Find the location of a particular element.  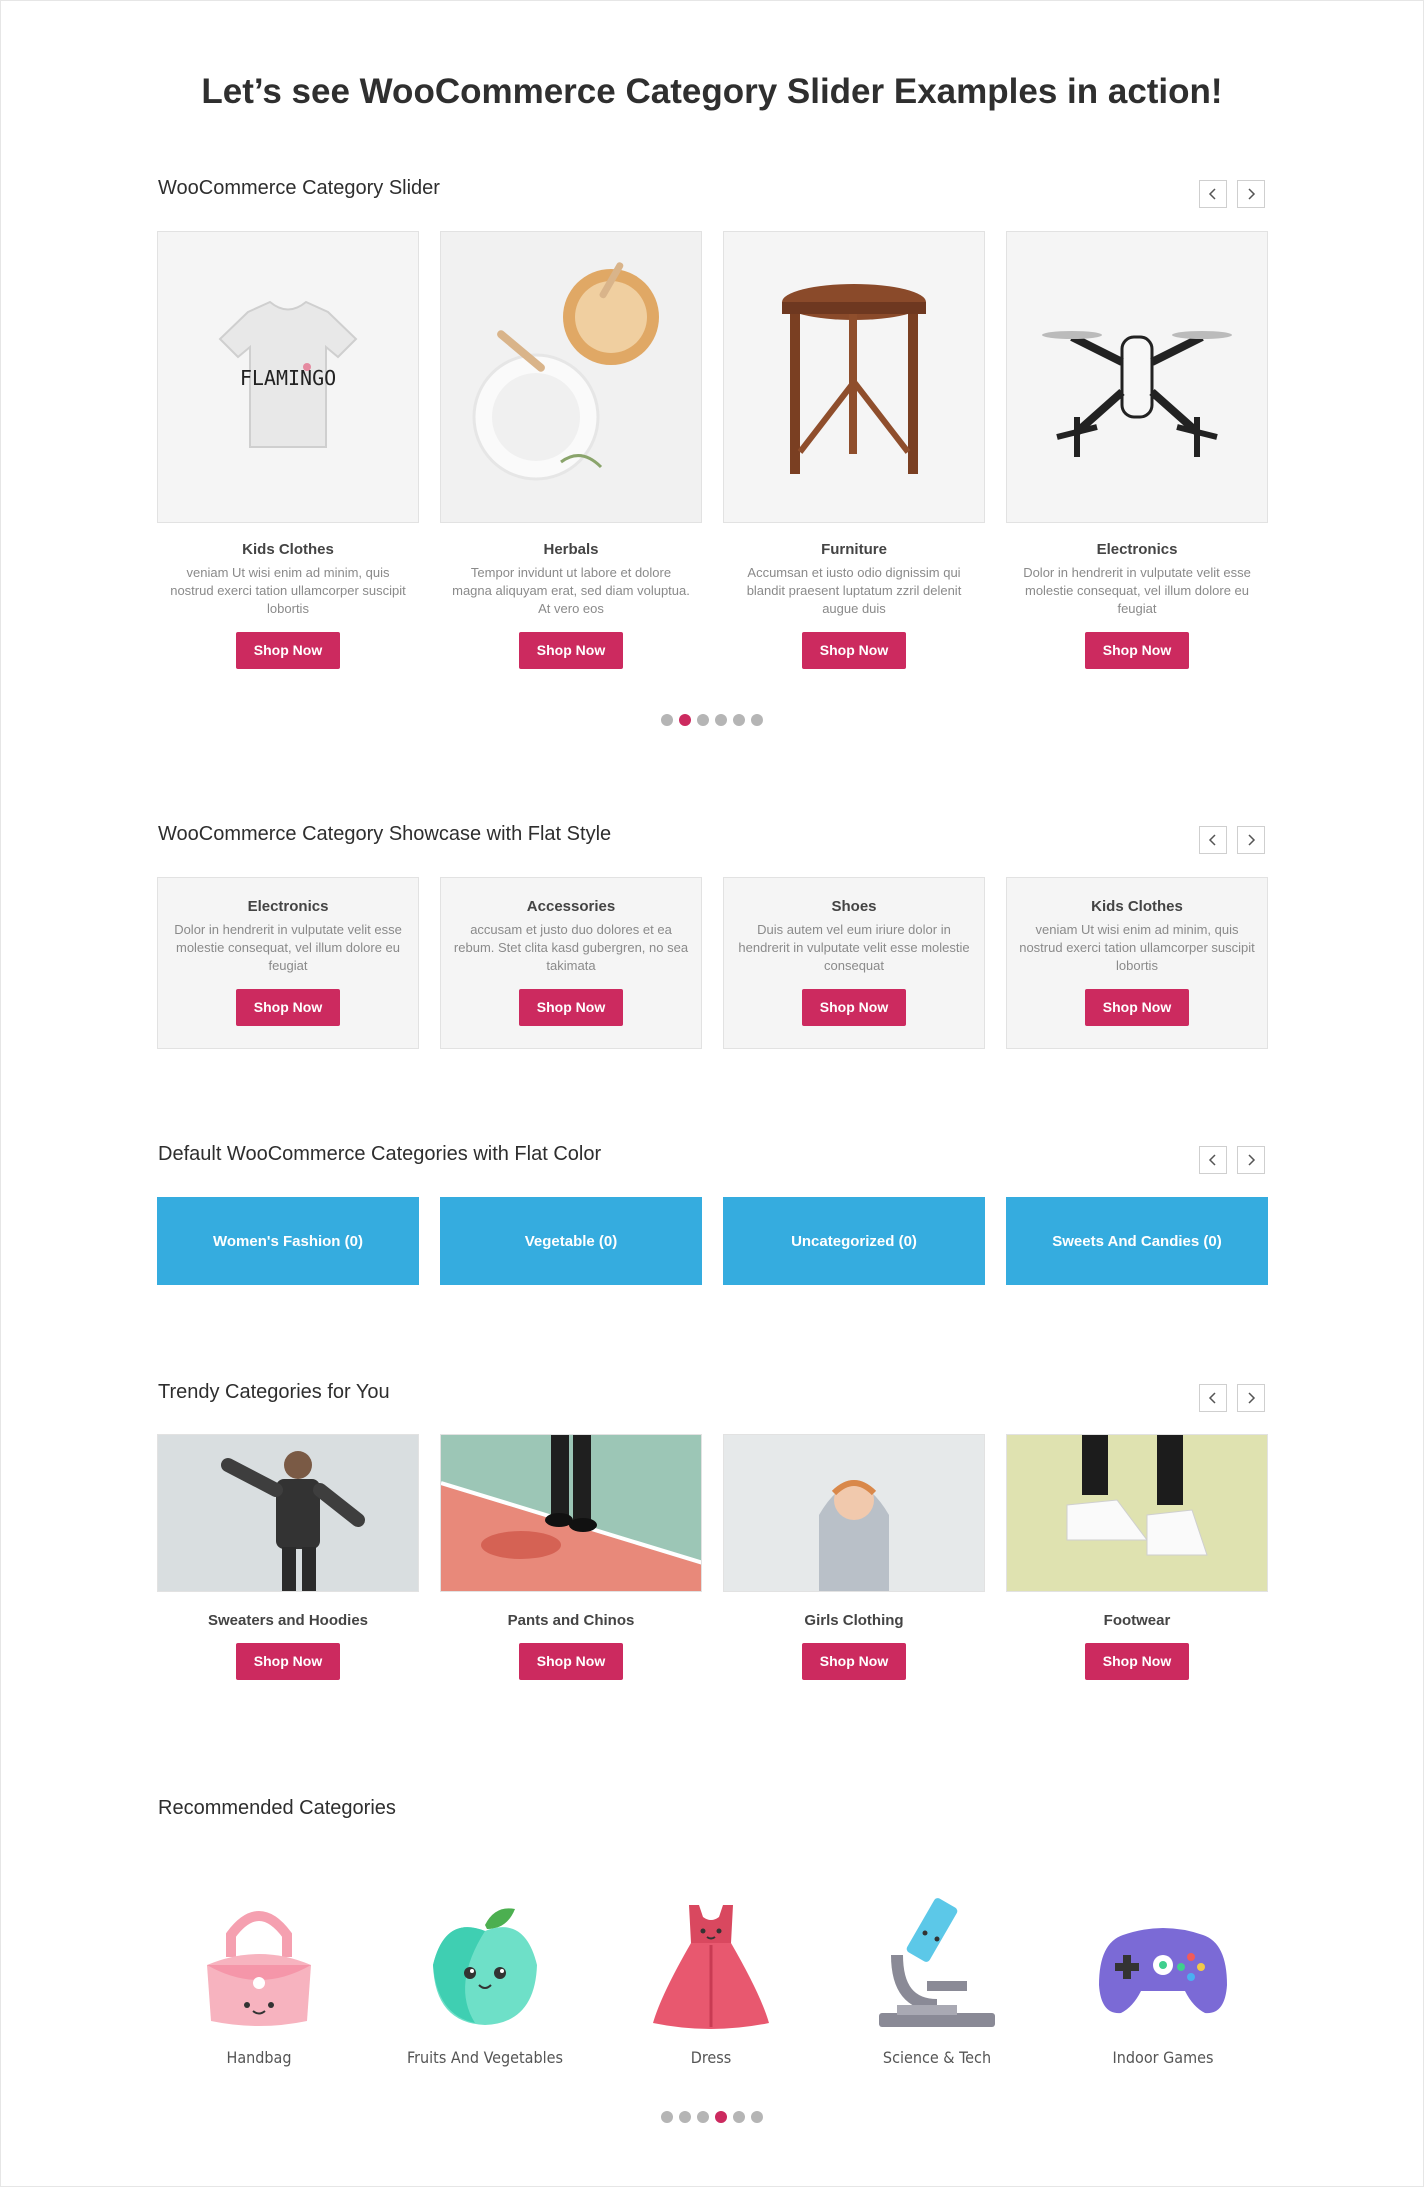

showcase-prev-button is located at coordinates (1213, 840).